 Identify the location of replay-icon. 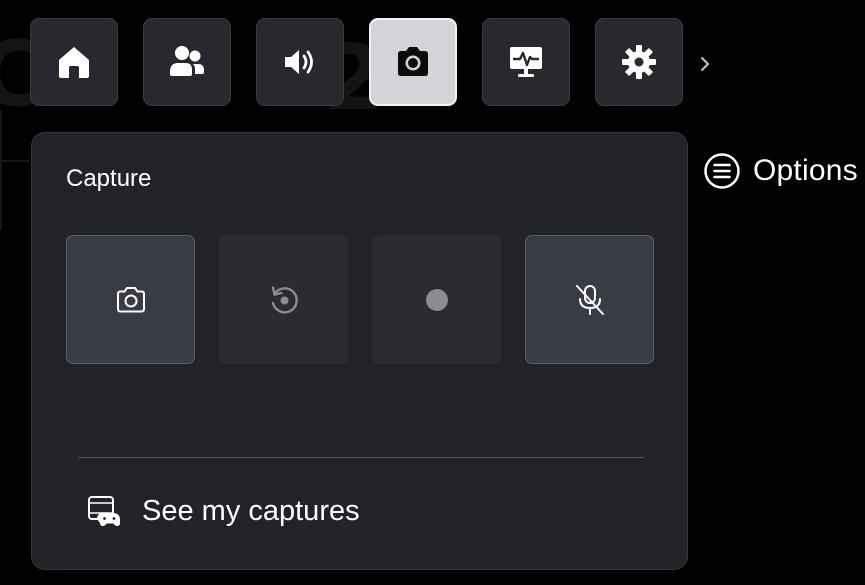
(284, 299).